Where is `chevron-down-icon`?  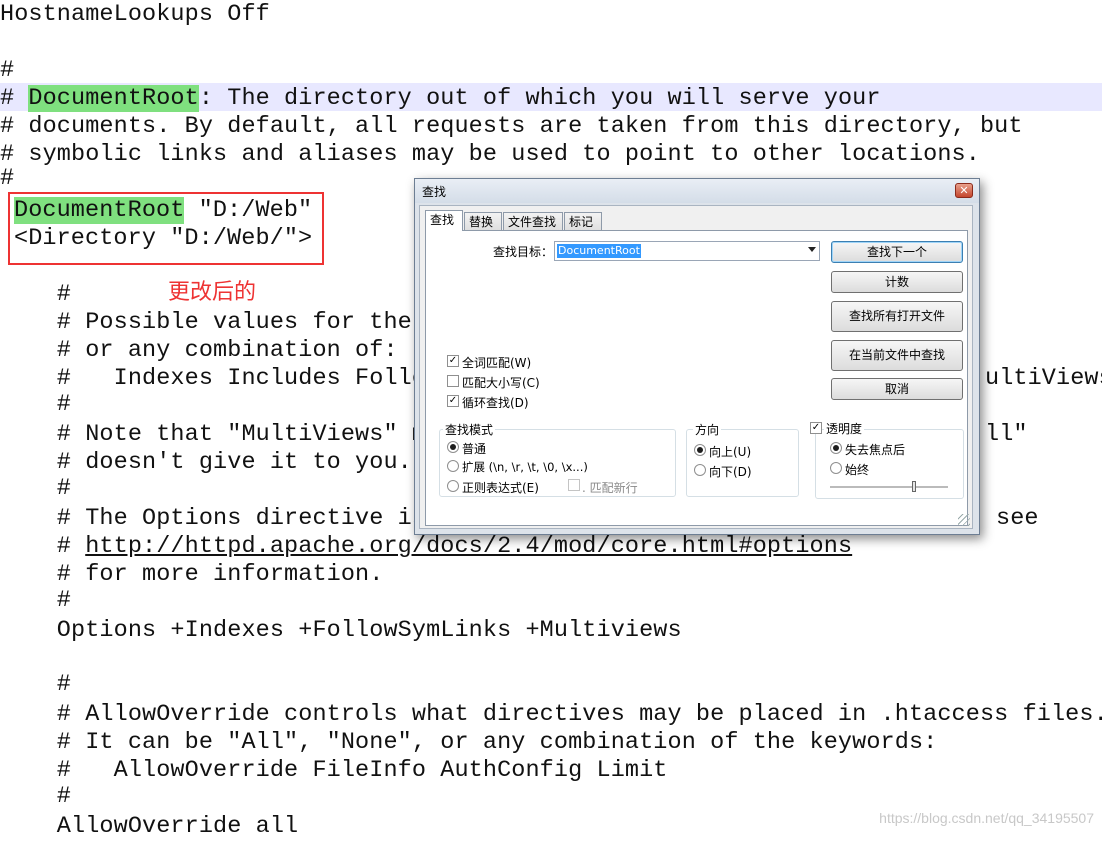 chevron-down-icon is located at coordinates (812, 249).